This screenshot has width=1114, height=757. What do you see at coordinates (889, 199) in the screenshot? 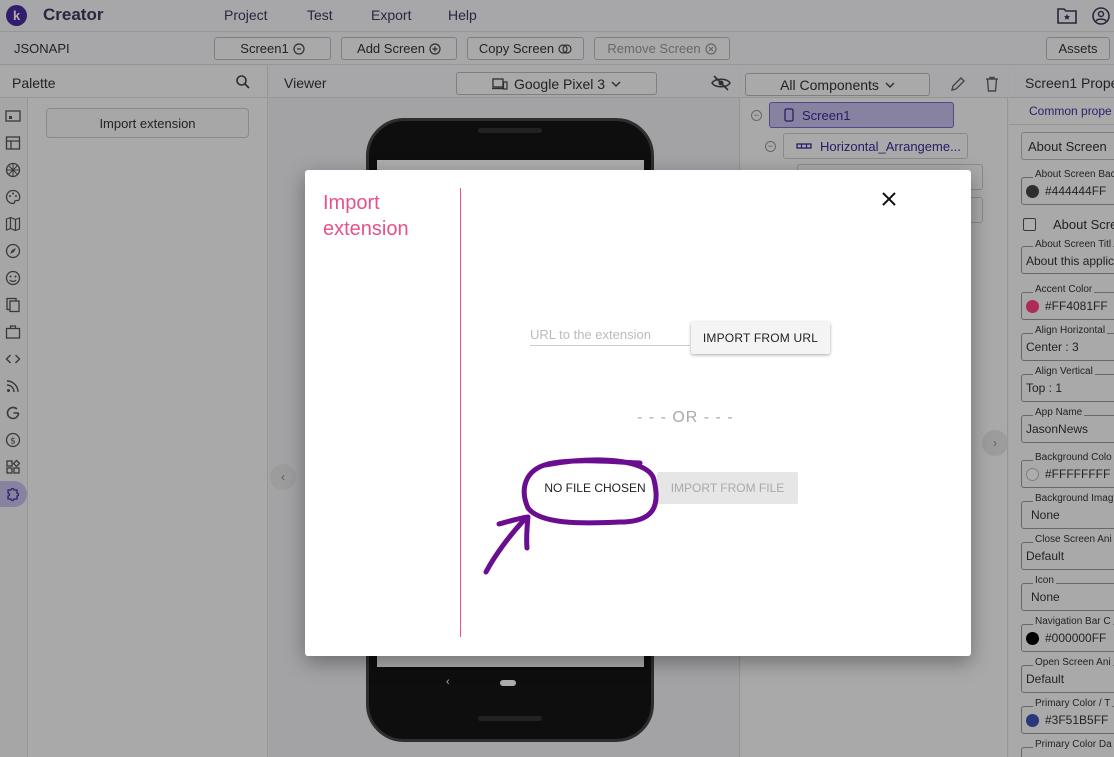
I see `close-icon` at bounding box center [889, 199].